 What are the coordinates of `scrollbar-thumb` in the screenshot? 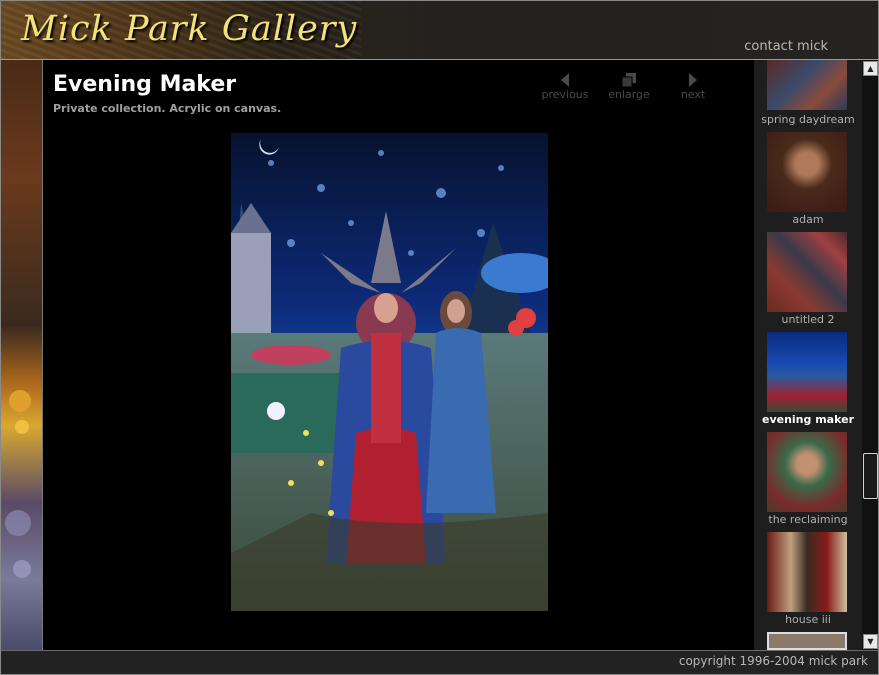 It's located at (870, 476).